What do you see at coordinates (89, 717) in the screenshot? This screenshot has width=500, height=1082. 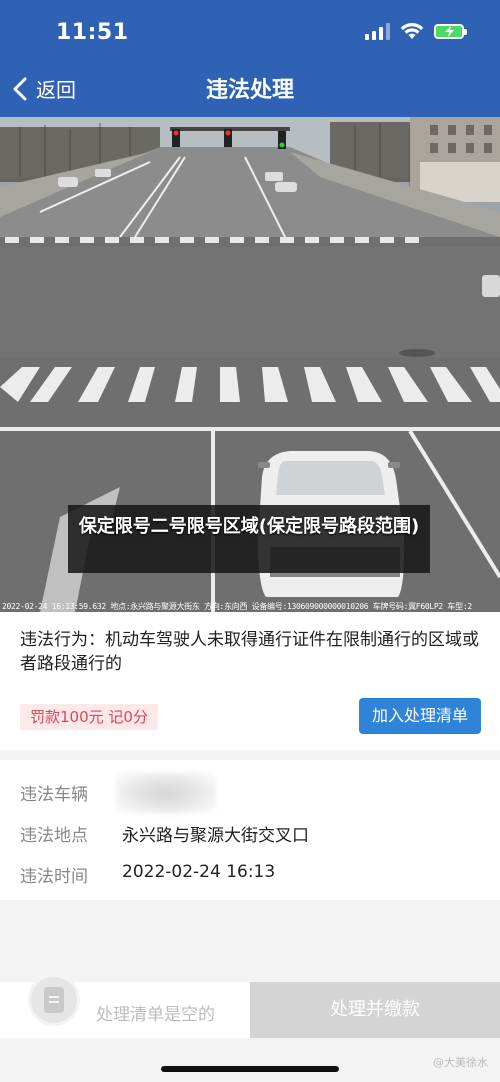 I see `fine-badge: 罚款100元 记0分` at bounding box center [89, 717].